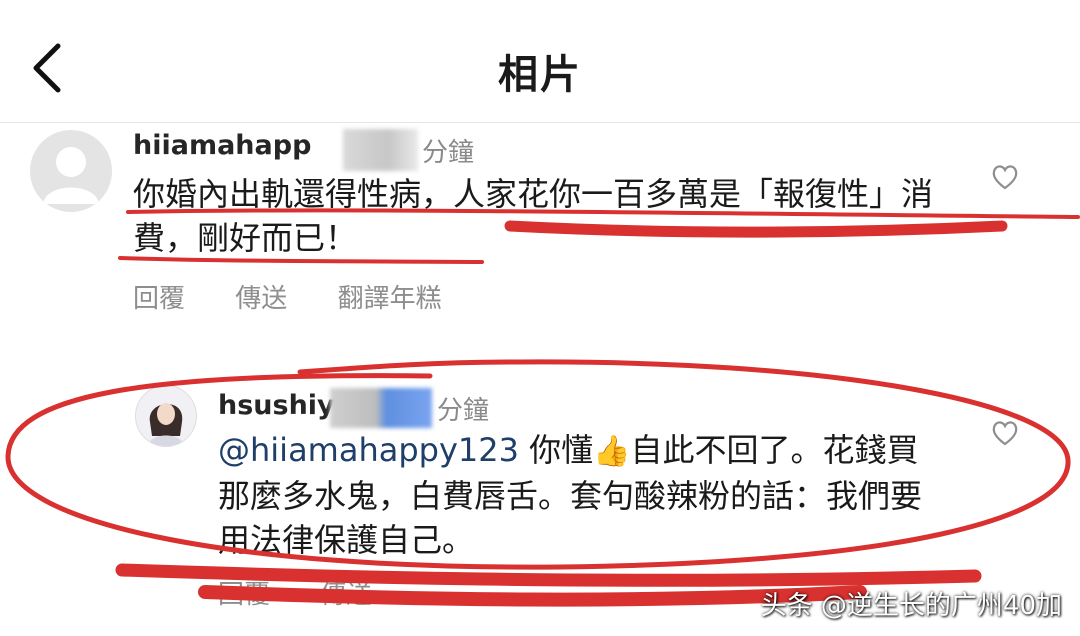 Image resolution: width=1080 pixels, height=636 pixels. I want to click on thumbs-up-icon: 👍, so click(612, 451).